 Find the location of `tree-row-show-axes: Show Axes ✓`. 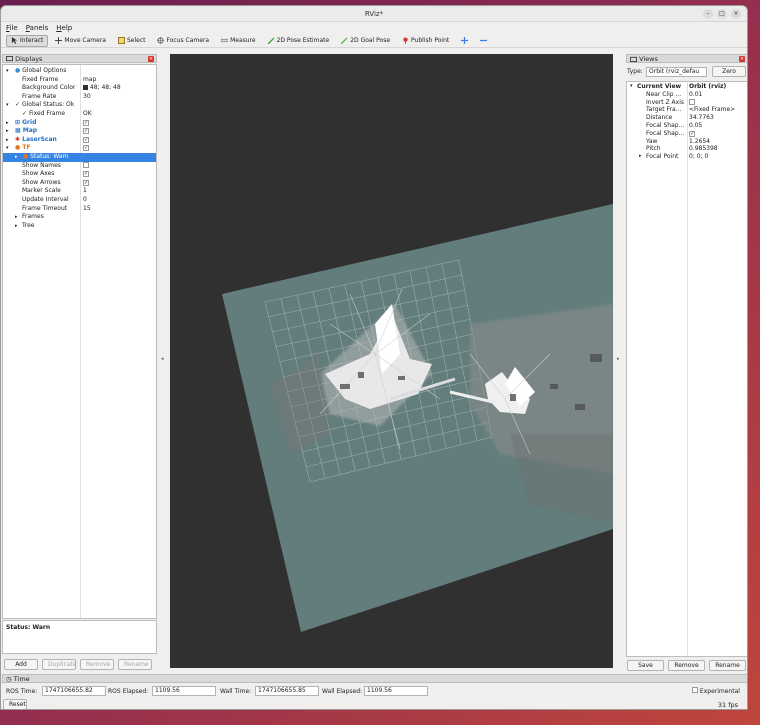

tree-row-show-axes: Show Axes ✓ is located at coordinates (79, 174).